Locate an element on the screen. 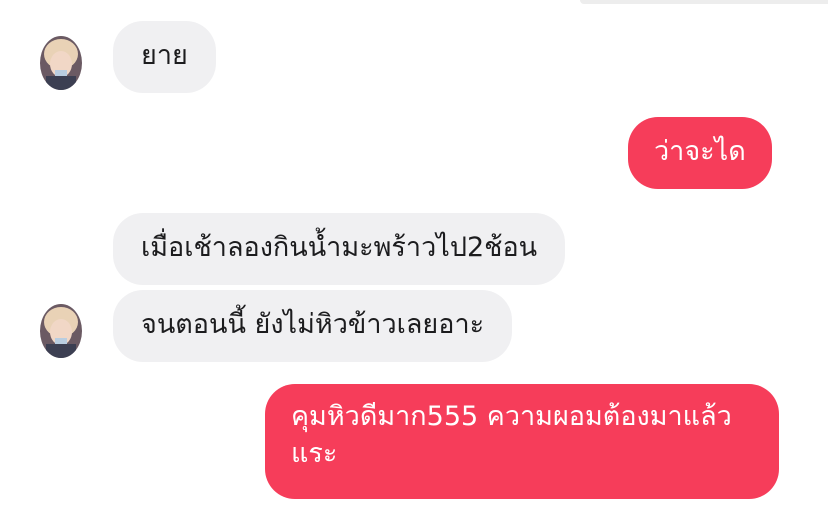 This screenshot has width=828, height=517. message-bubble-outgoing: ว่าจะได is located at coordinates (700, 153).